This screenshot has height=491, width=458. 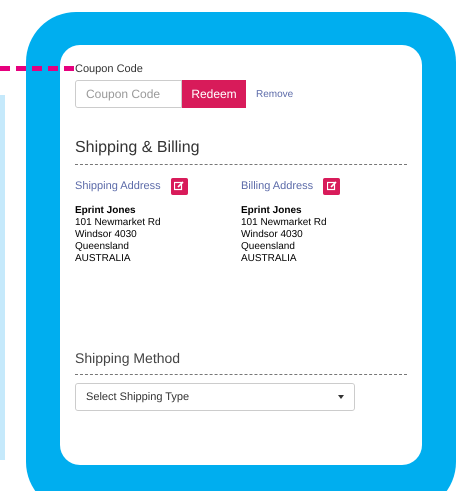 I want to click on shipping-type-select: Select Shipping Type, so click(x=215, y=397).